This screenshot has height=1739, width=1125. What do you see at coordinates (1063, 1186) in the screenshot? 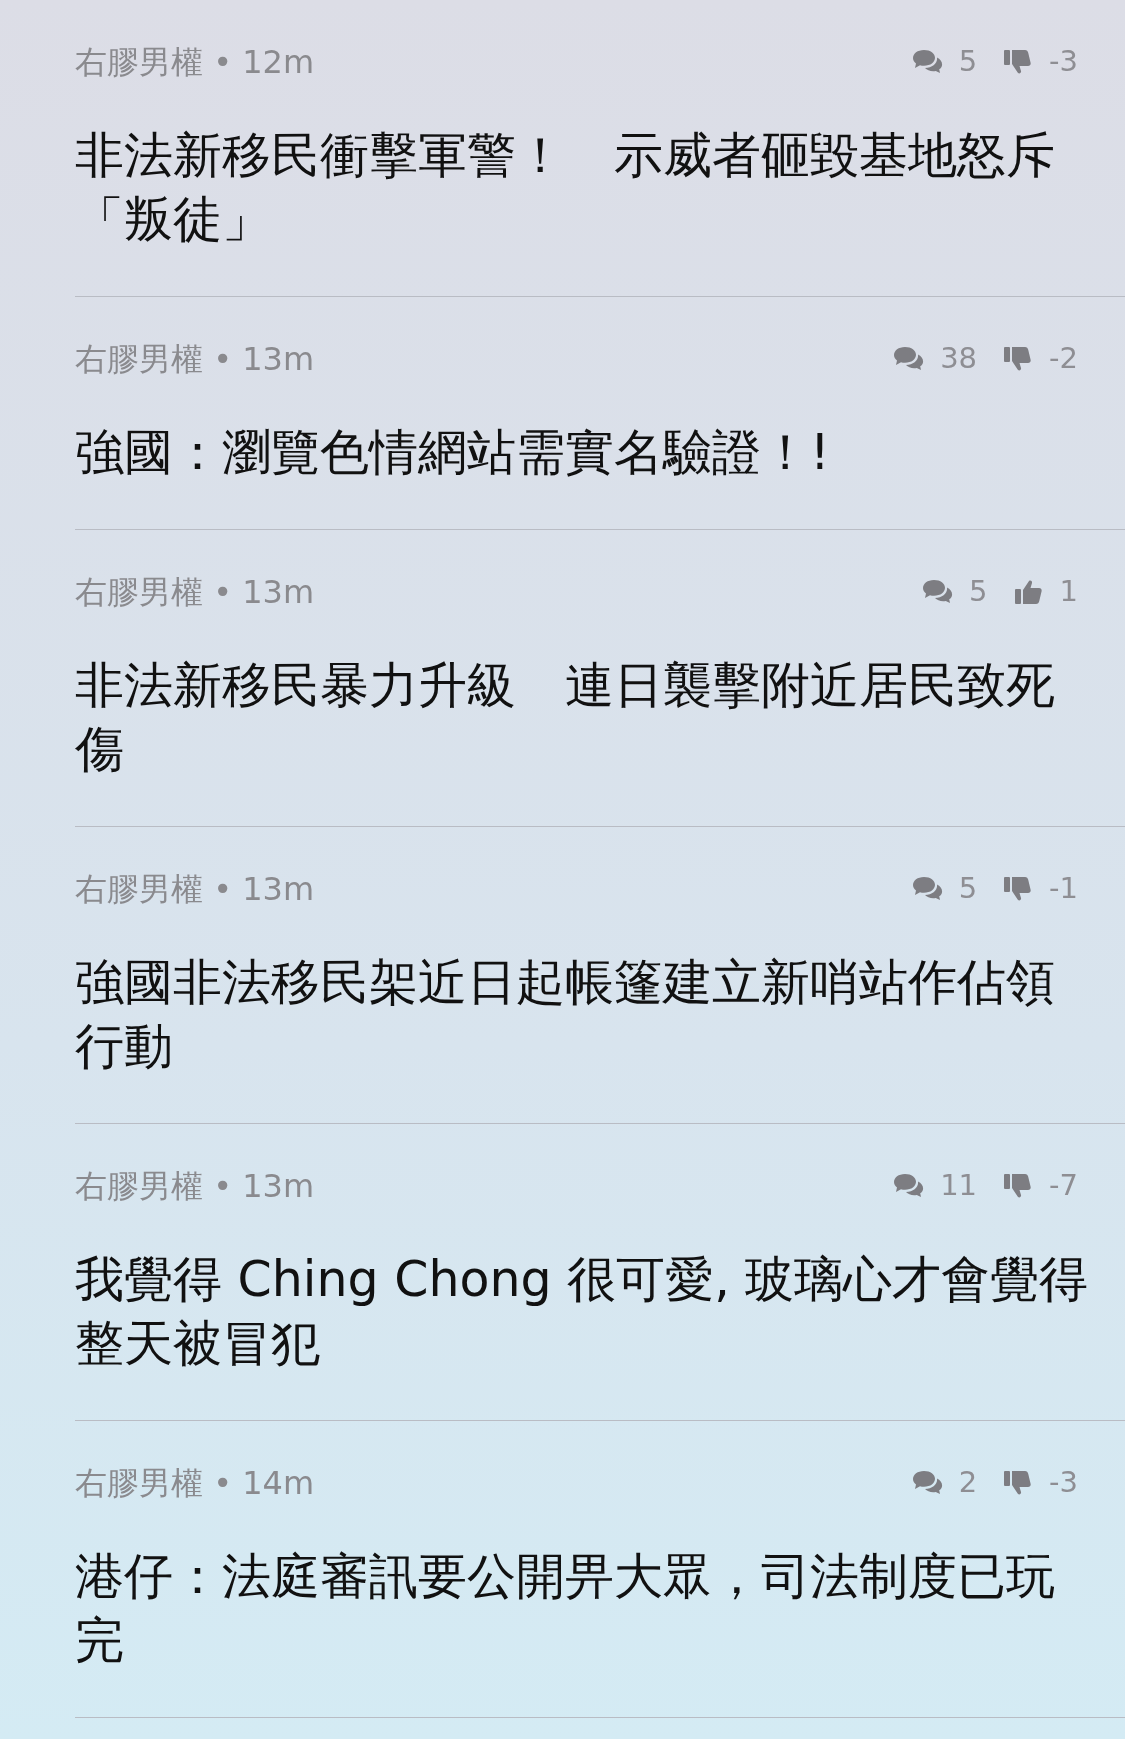
I see `vote-count: -7` at bounding box center [1063, 1186].